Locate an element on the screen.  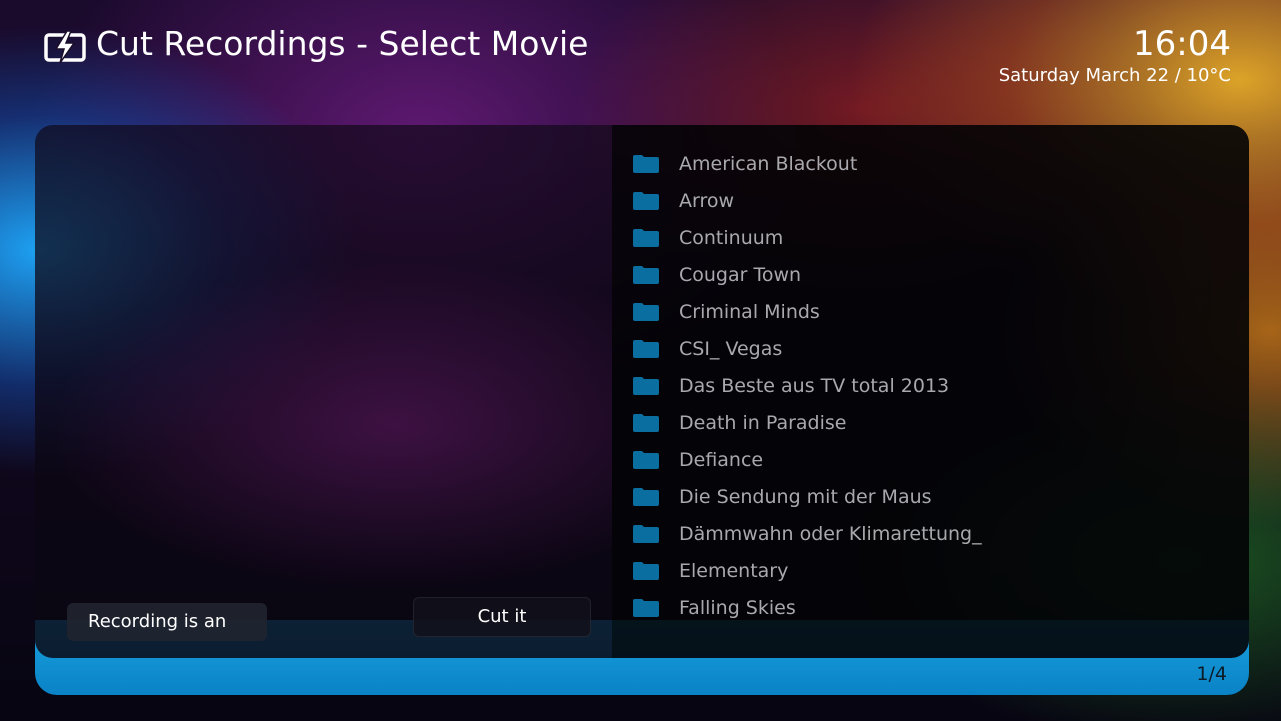
list-item-label: Criminal Minds is located at coordinates (749, 311).